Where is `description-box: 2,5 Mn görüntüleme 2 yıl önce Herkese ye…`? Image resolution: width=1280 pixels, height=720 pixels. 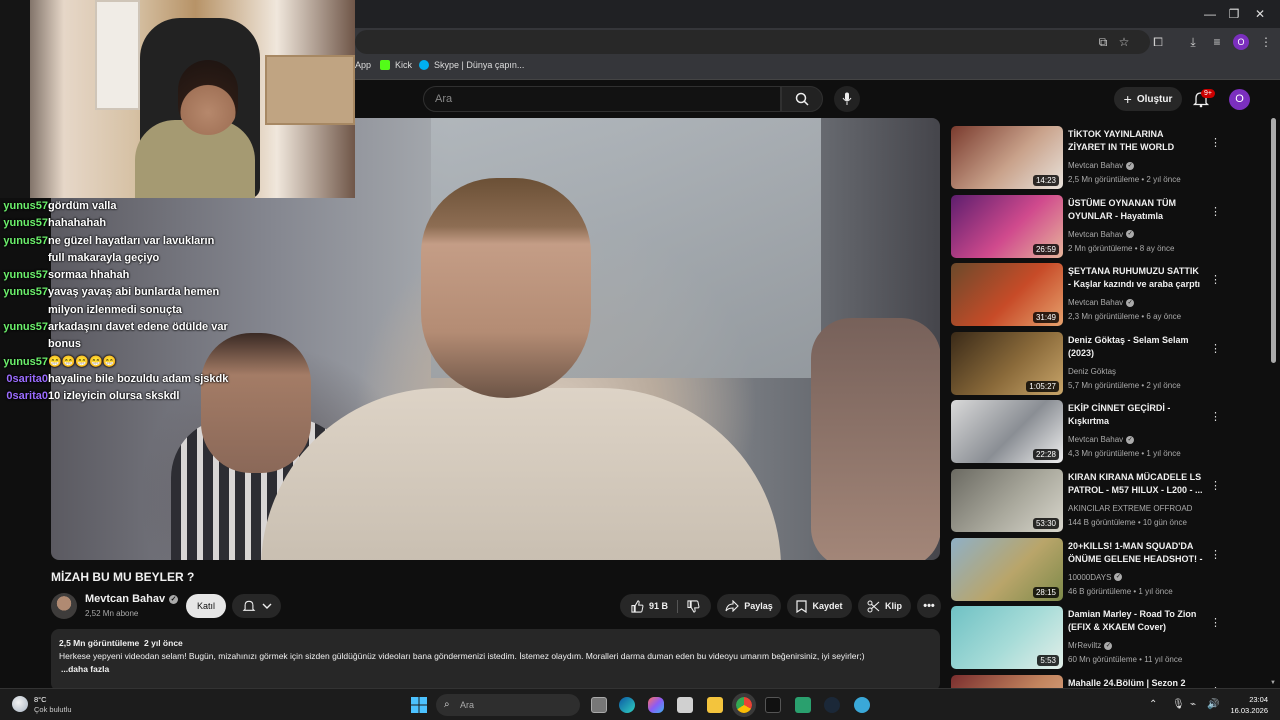
description-box: 2,5 Mn görüntüleme 2 yıl önce Herkese ye… is located at coordinates (495, 660).